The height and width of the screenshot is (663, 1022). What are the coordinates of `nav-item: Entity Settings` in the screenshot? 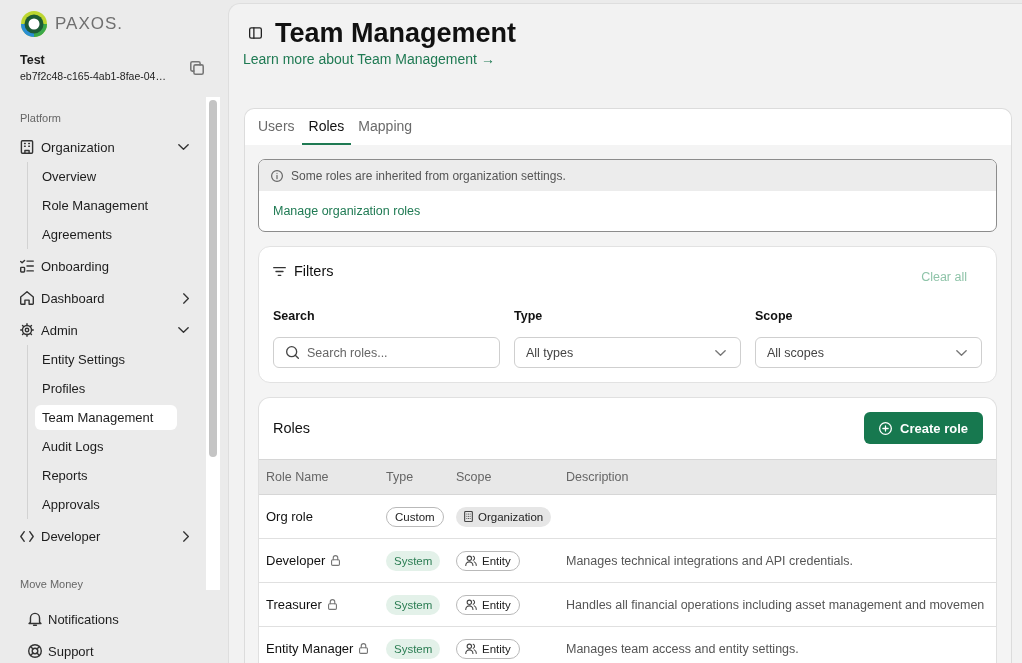 It's located at (106, 359).